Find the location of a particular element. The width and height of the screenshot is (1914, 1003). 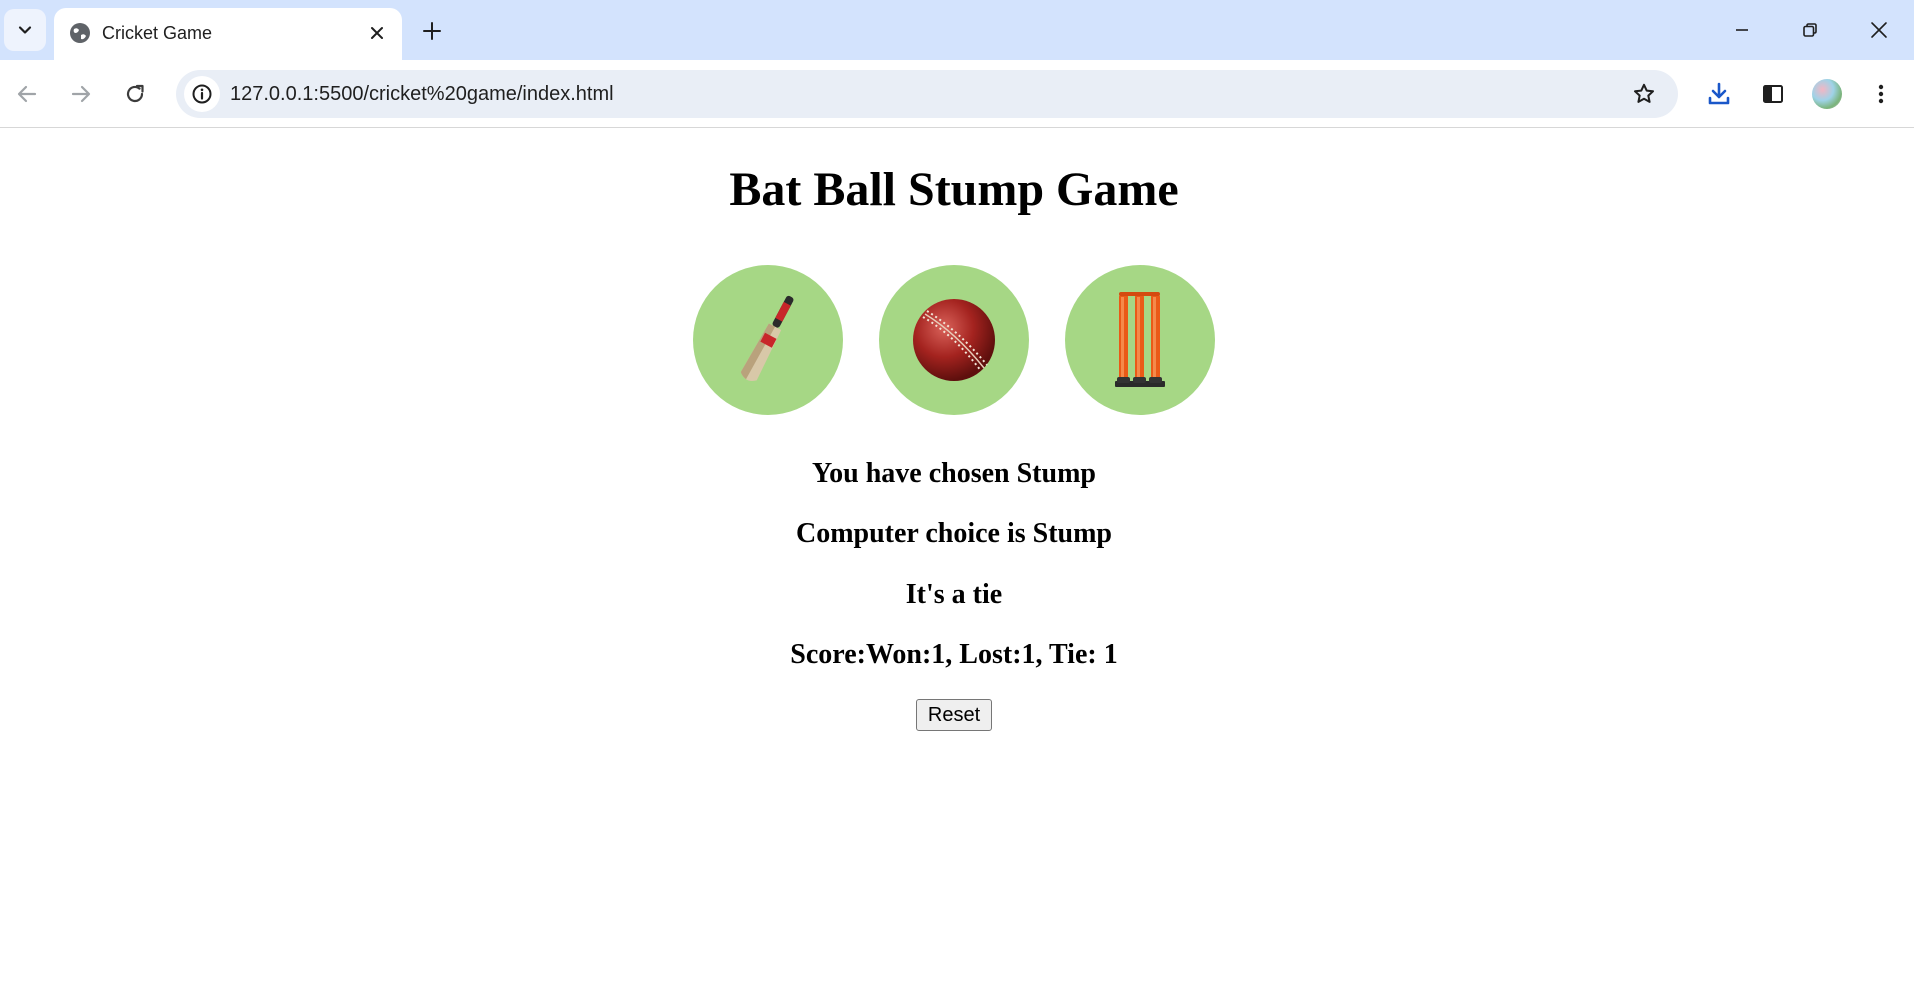

reload-icon is located at coordinates (135, 93).